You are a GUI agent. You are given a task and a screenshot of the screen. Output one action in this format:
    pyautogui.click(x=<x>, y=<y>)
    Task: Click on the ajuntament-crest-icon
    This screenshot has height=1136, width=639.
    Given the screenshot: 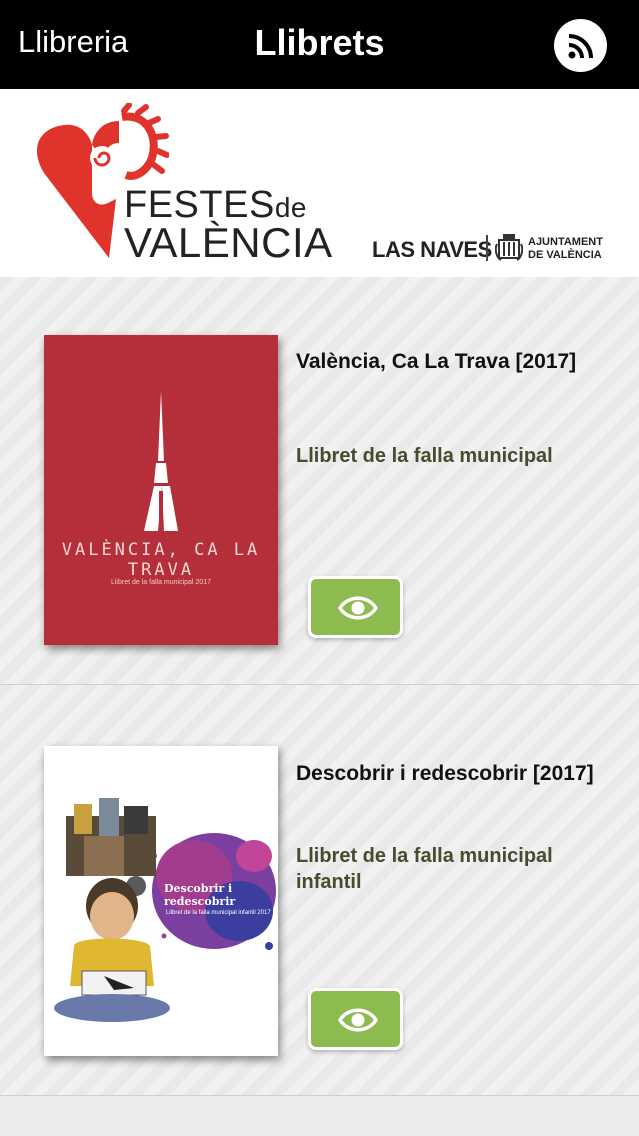 What is the action you would take?
    pyautogui.click(x=509, y=247)
    